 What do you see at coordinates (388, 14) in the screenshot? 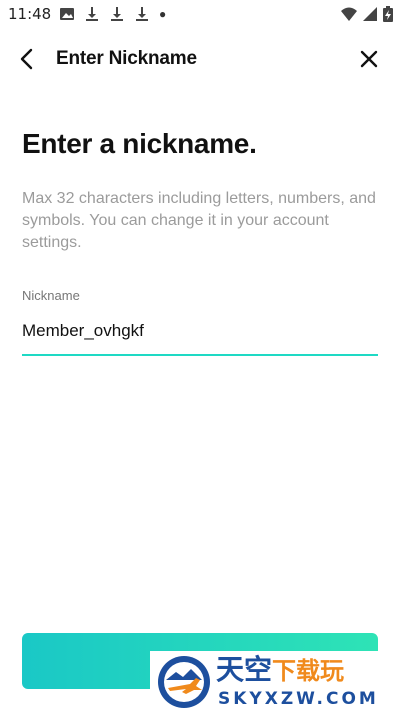
I see `battery-charging-icon` at bounding box center [388, 14].